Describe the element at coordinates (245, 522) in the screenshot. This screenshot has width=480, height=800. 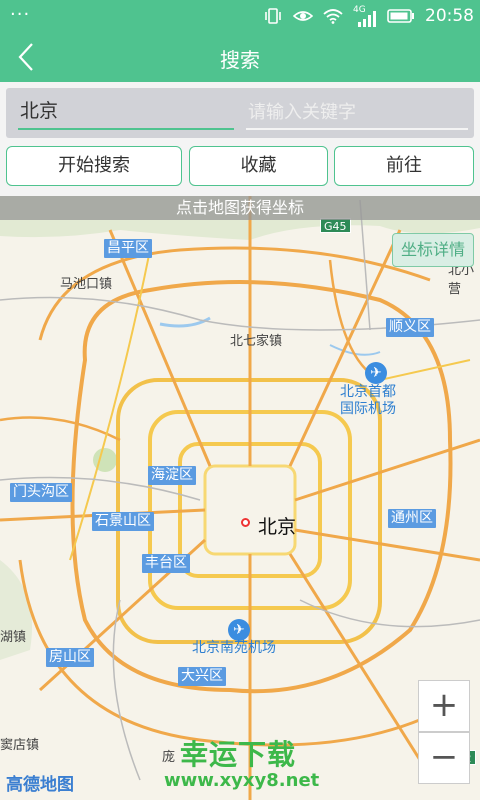
I see `city-center-marker` at that location.